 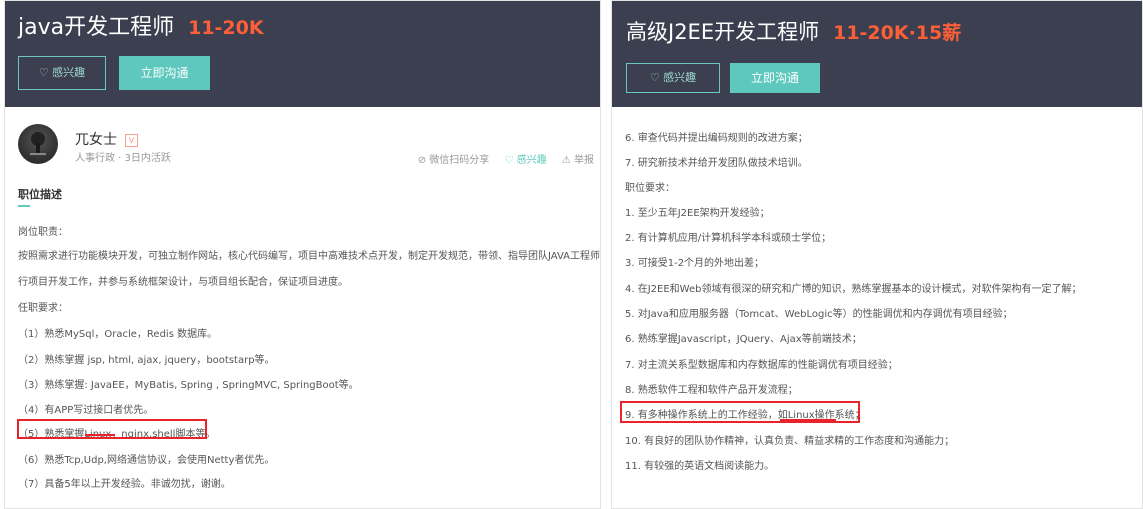 I want to click on desc-line: 8. 熟悉软件工程和软件产品开发流程；, so click(x=711, y=390).